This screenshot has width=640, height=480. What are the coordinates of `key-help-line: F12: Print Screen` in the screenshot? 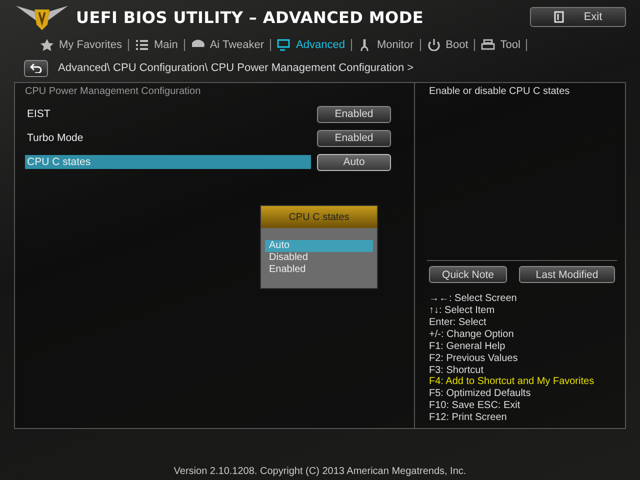 It's located at (468, 418).